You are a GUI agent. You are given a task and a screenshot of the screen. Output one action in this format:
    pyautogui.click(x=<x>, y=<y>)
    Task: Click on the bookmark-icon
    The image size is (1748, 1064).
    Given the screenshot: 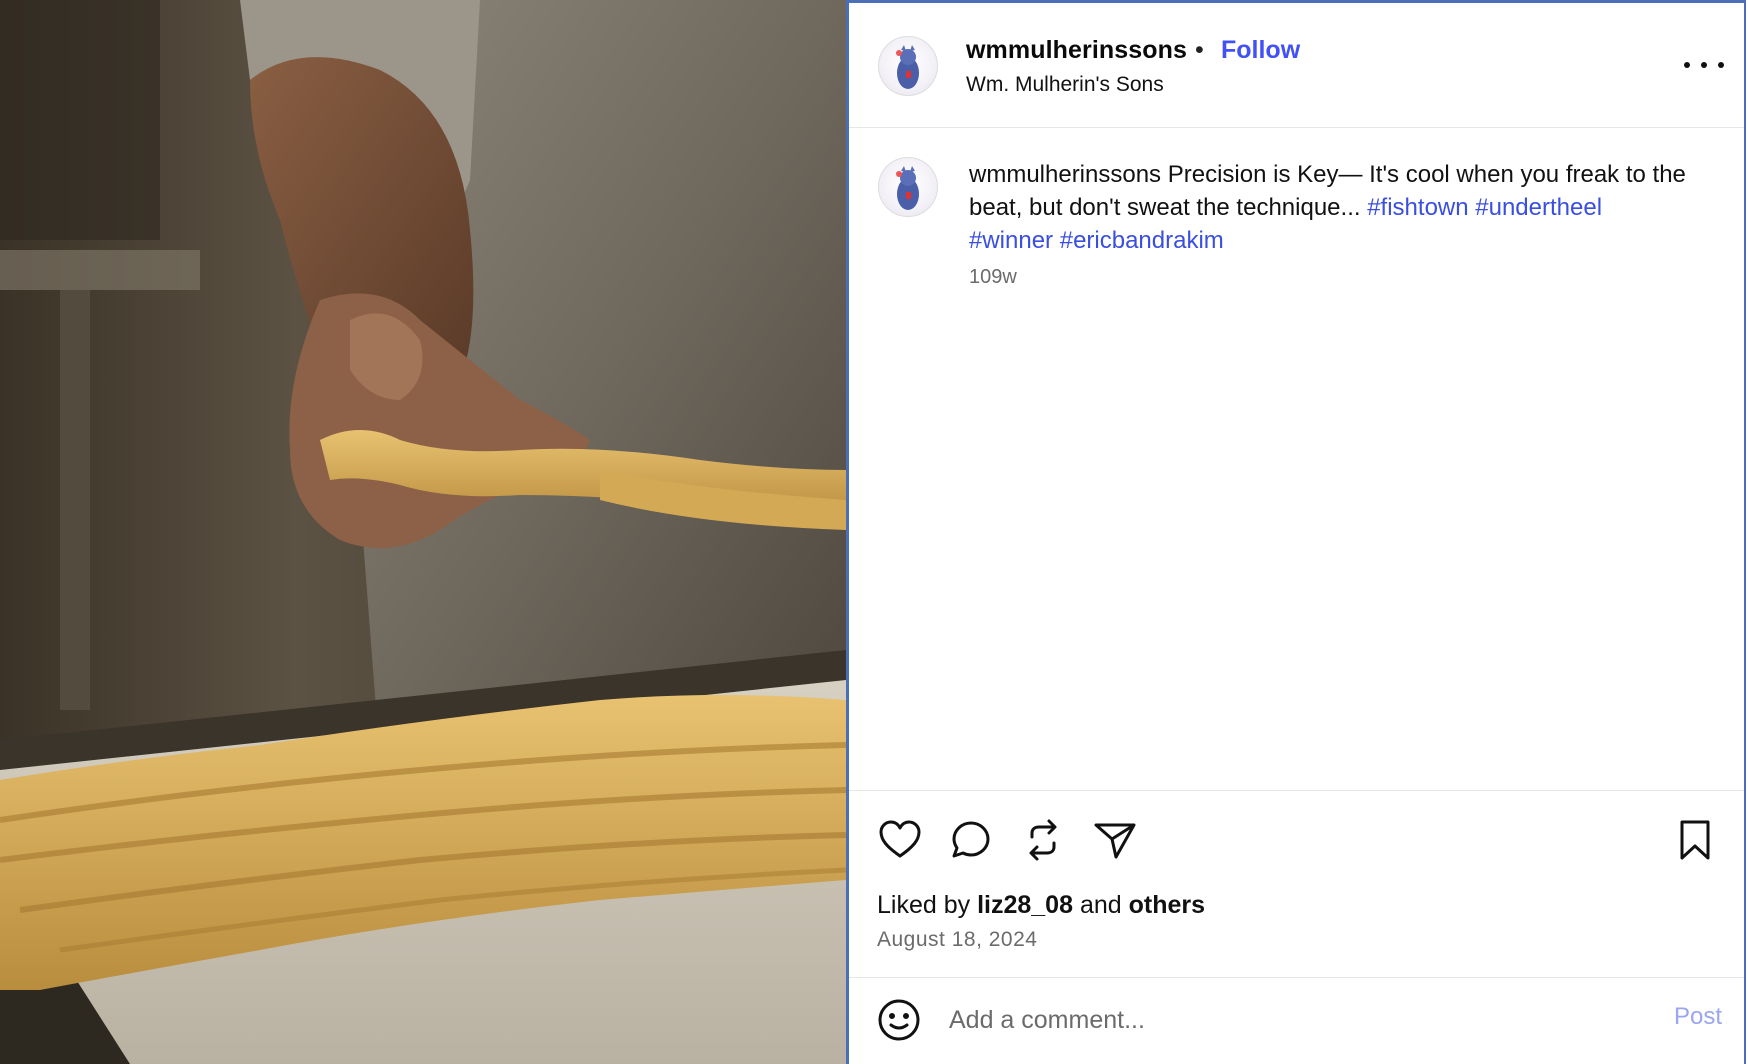 What is the action you would take?
    pyautogui.click(x=1695, y=840)
    